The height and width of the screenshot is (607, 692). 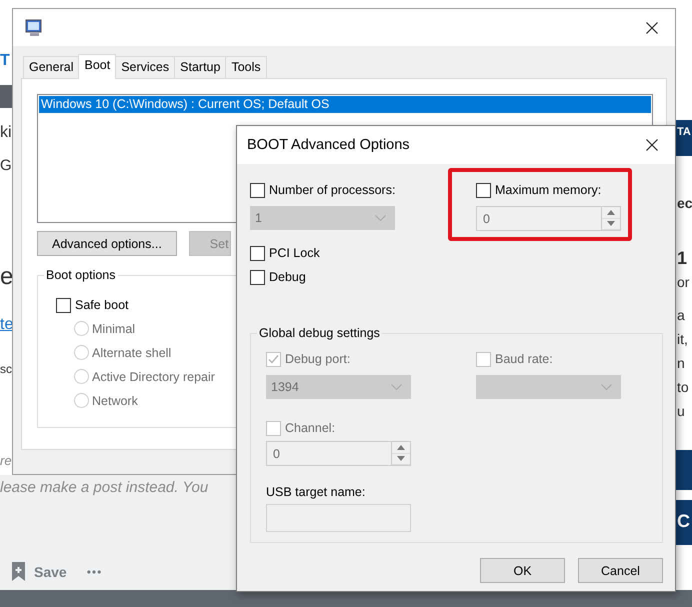 I want to click on page-text-fragment: 1, so click(x=682, y=258).